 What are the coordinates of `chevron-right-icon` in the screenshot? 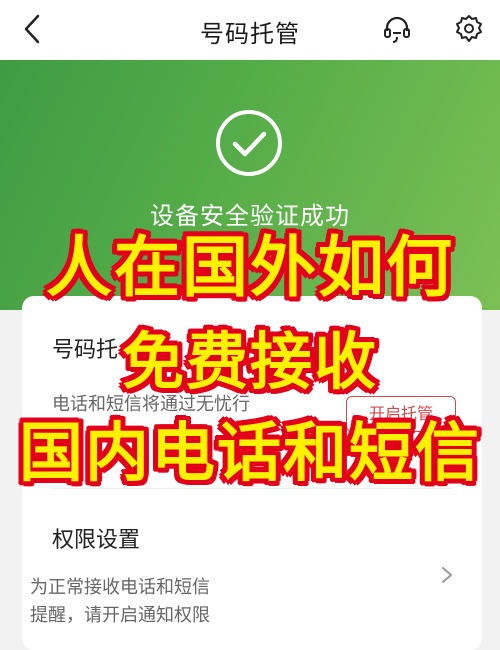 It's located at (447, 575).